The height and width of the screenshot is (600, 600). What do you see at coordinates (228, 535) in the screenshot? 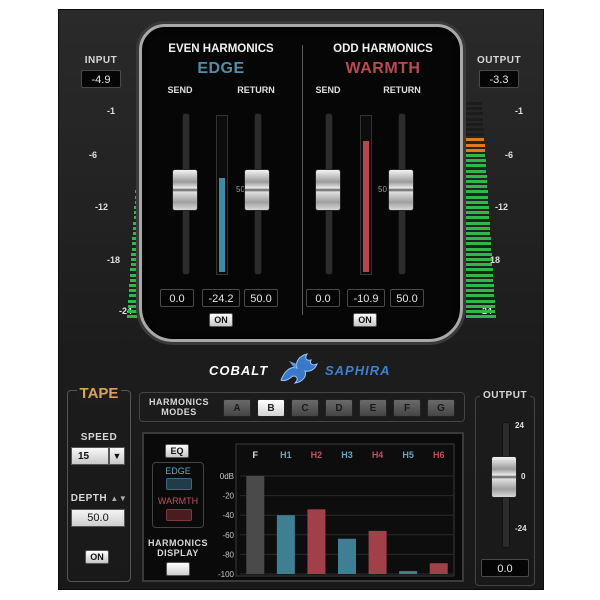
I see `y-tick-label: -60` at bounding box center [228, 535].